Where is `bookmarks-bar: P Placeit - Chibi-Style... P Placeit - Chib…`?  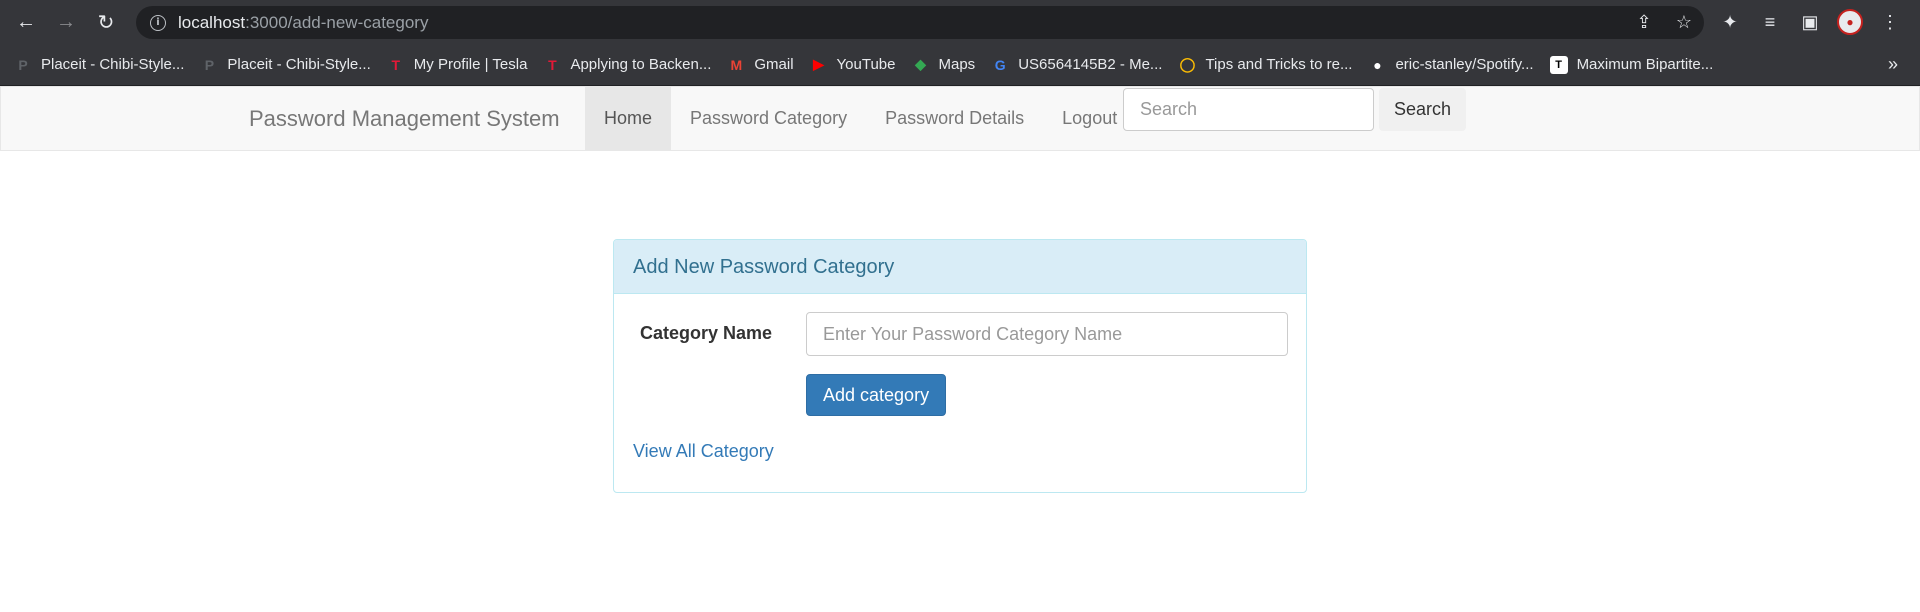
bookmarks-bar: P Placeit - Chibi-Style... P Placeit - Chib… is located at coordinates (960, 65).